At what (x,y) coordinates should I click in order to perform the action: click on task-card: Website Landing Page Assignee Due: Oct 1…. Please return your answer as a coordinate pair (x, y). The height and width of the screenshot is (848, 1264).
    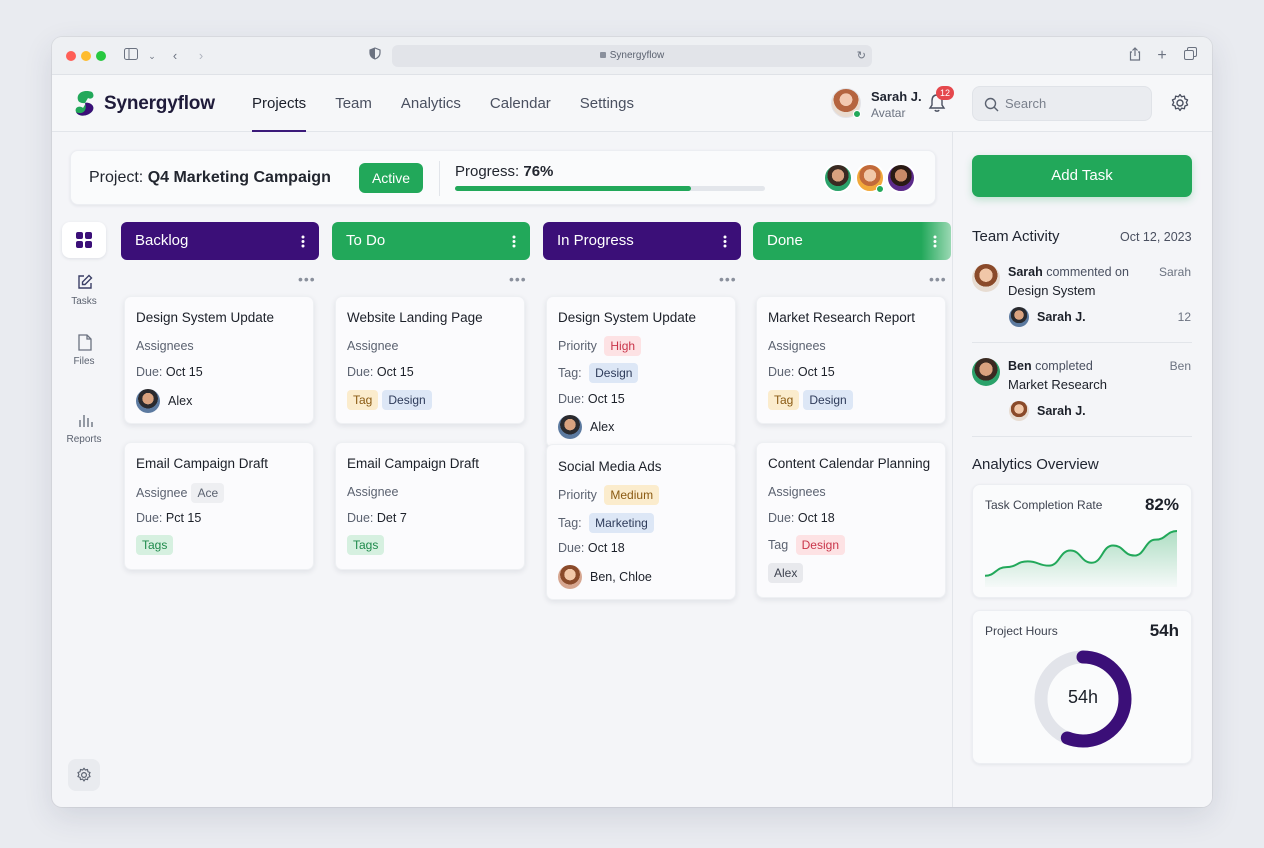
    Looking at the image, I should click on (430, 360).